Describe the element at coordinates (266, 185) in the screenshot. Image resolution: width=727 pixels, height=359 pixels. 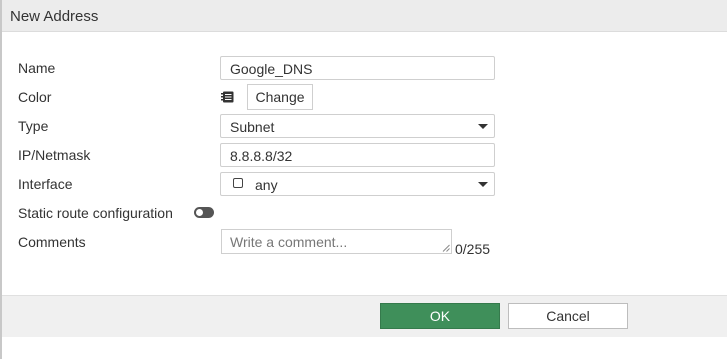
I see `interface-select-value: any` at that location.